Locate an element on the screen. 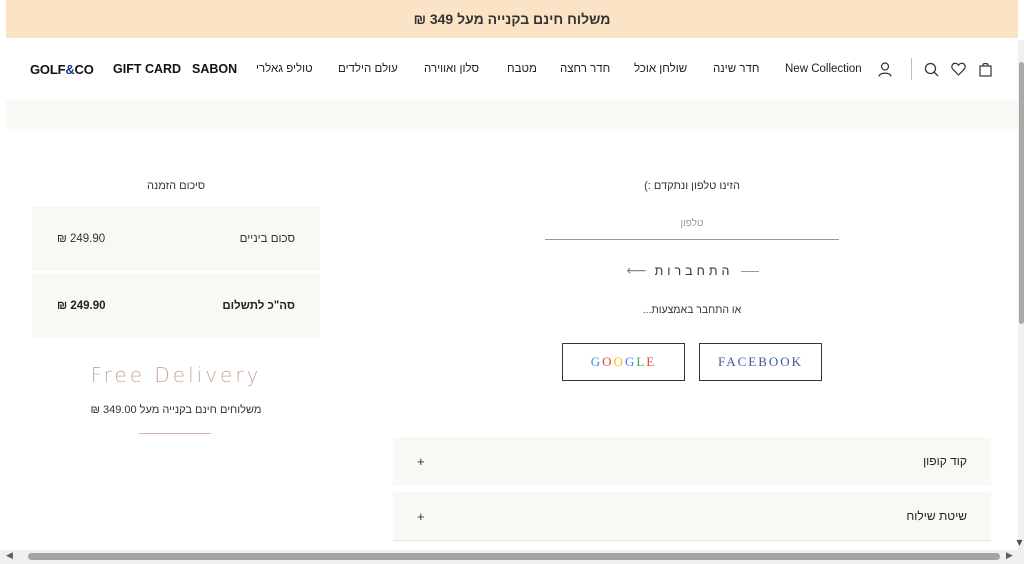 The image size is (1024, 564). total-label: סה"כ לתשלום is located at coordinates (258, 306).